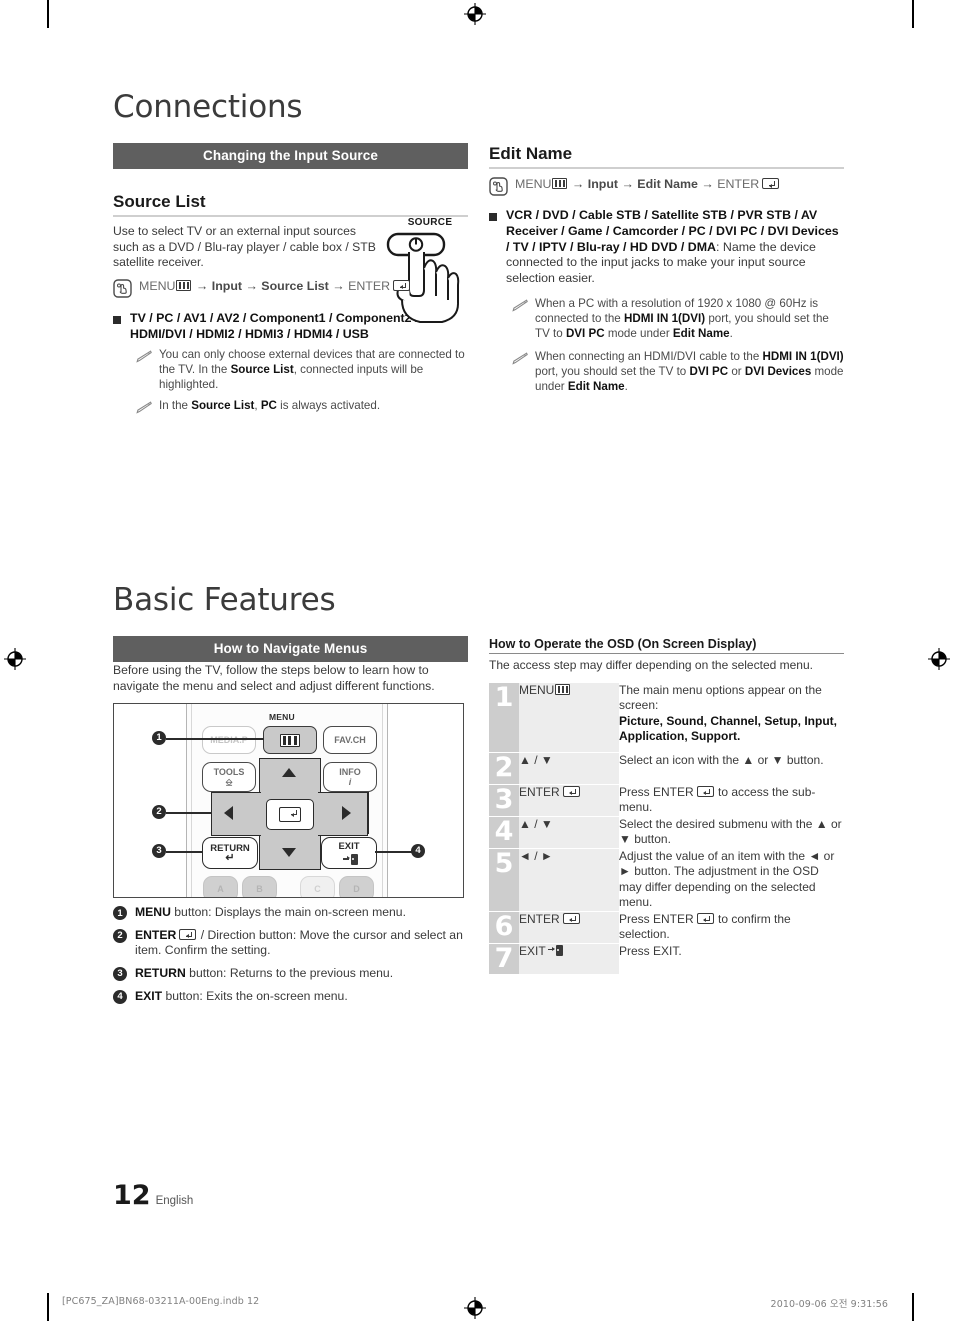 The height and width of the screenshot is (1321, 954). I want to click on remote-return-button: RETURN ↵, so click(230, 853).